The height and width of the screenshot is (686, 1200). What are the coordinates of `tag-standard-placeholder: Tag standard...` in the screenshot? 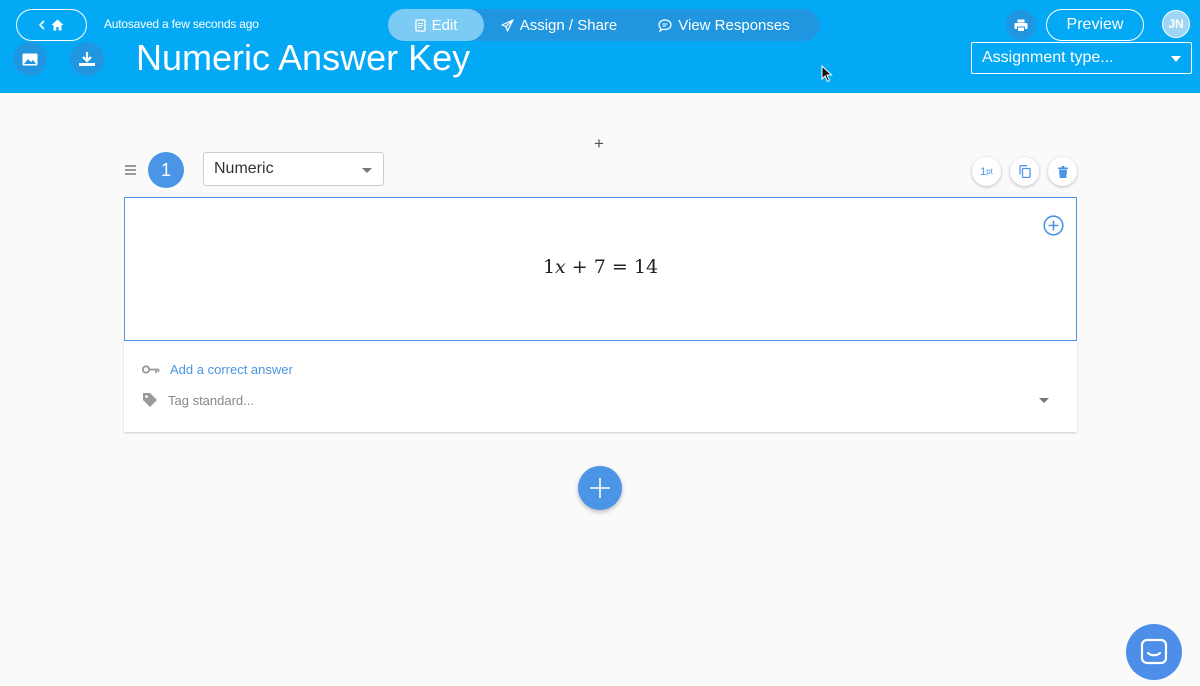 It's located at (211, 400).